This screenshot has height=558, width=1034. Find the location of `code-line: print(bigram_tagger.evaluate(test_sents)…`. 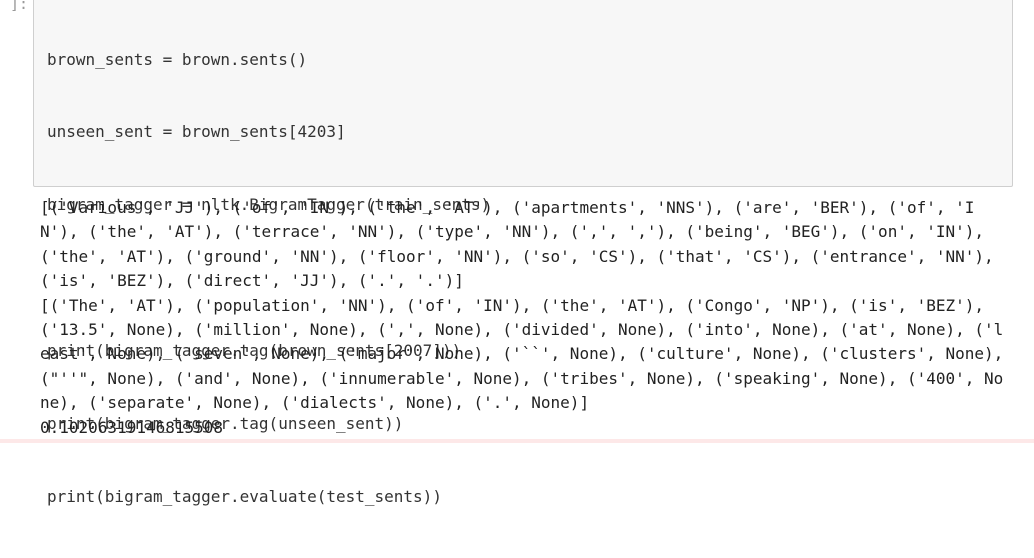

code-line: print(bigram_tagger.evaluate(test_sents)… is located at coordinates (244, 496).